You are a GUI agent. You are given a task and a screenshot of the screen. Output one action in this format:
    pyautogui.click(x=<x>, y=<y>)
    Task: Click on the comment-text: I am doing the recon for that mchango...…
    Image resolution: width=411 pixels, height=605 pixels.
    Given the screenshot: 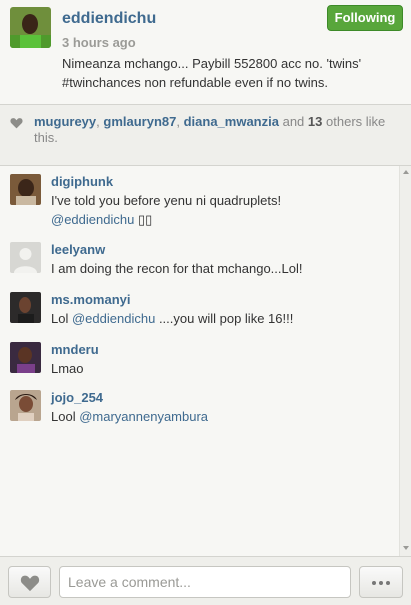 What is the action you would take?
    pyautogui.click(x=177, y=268)
    